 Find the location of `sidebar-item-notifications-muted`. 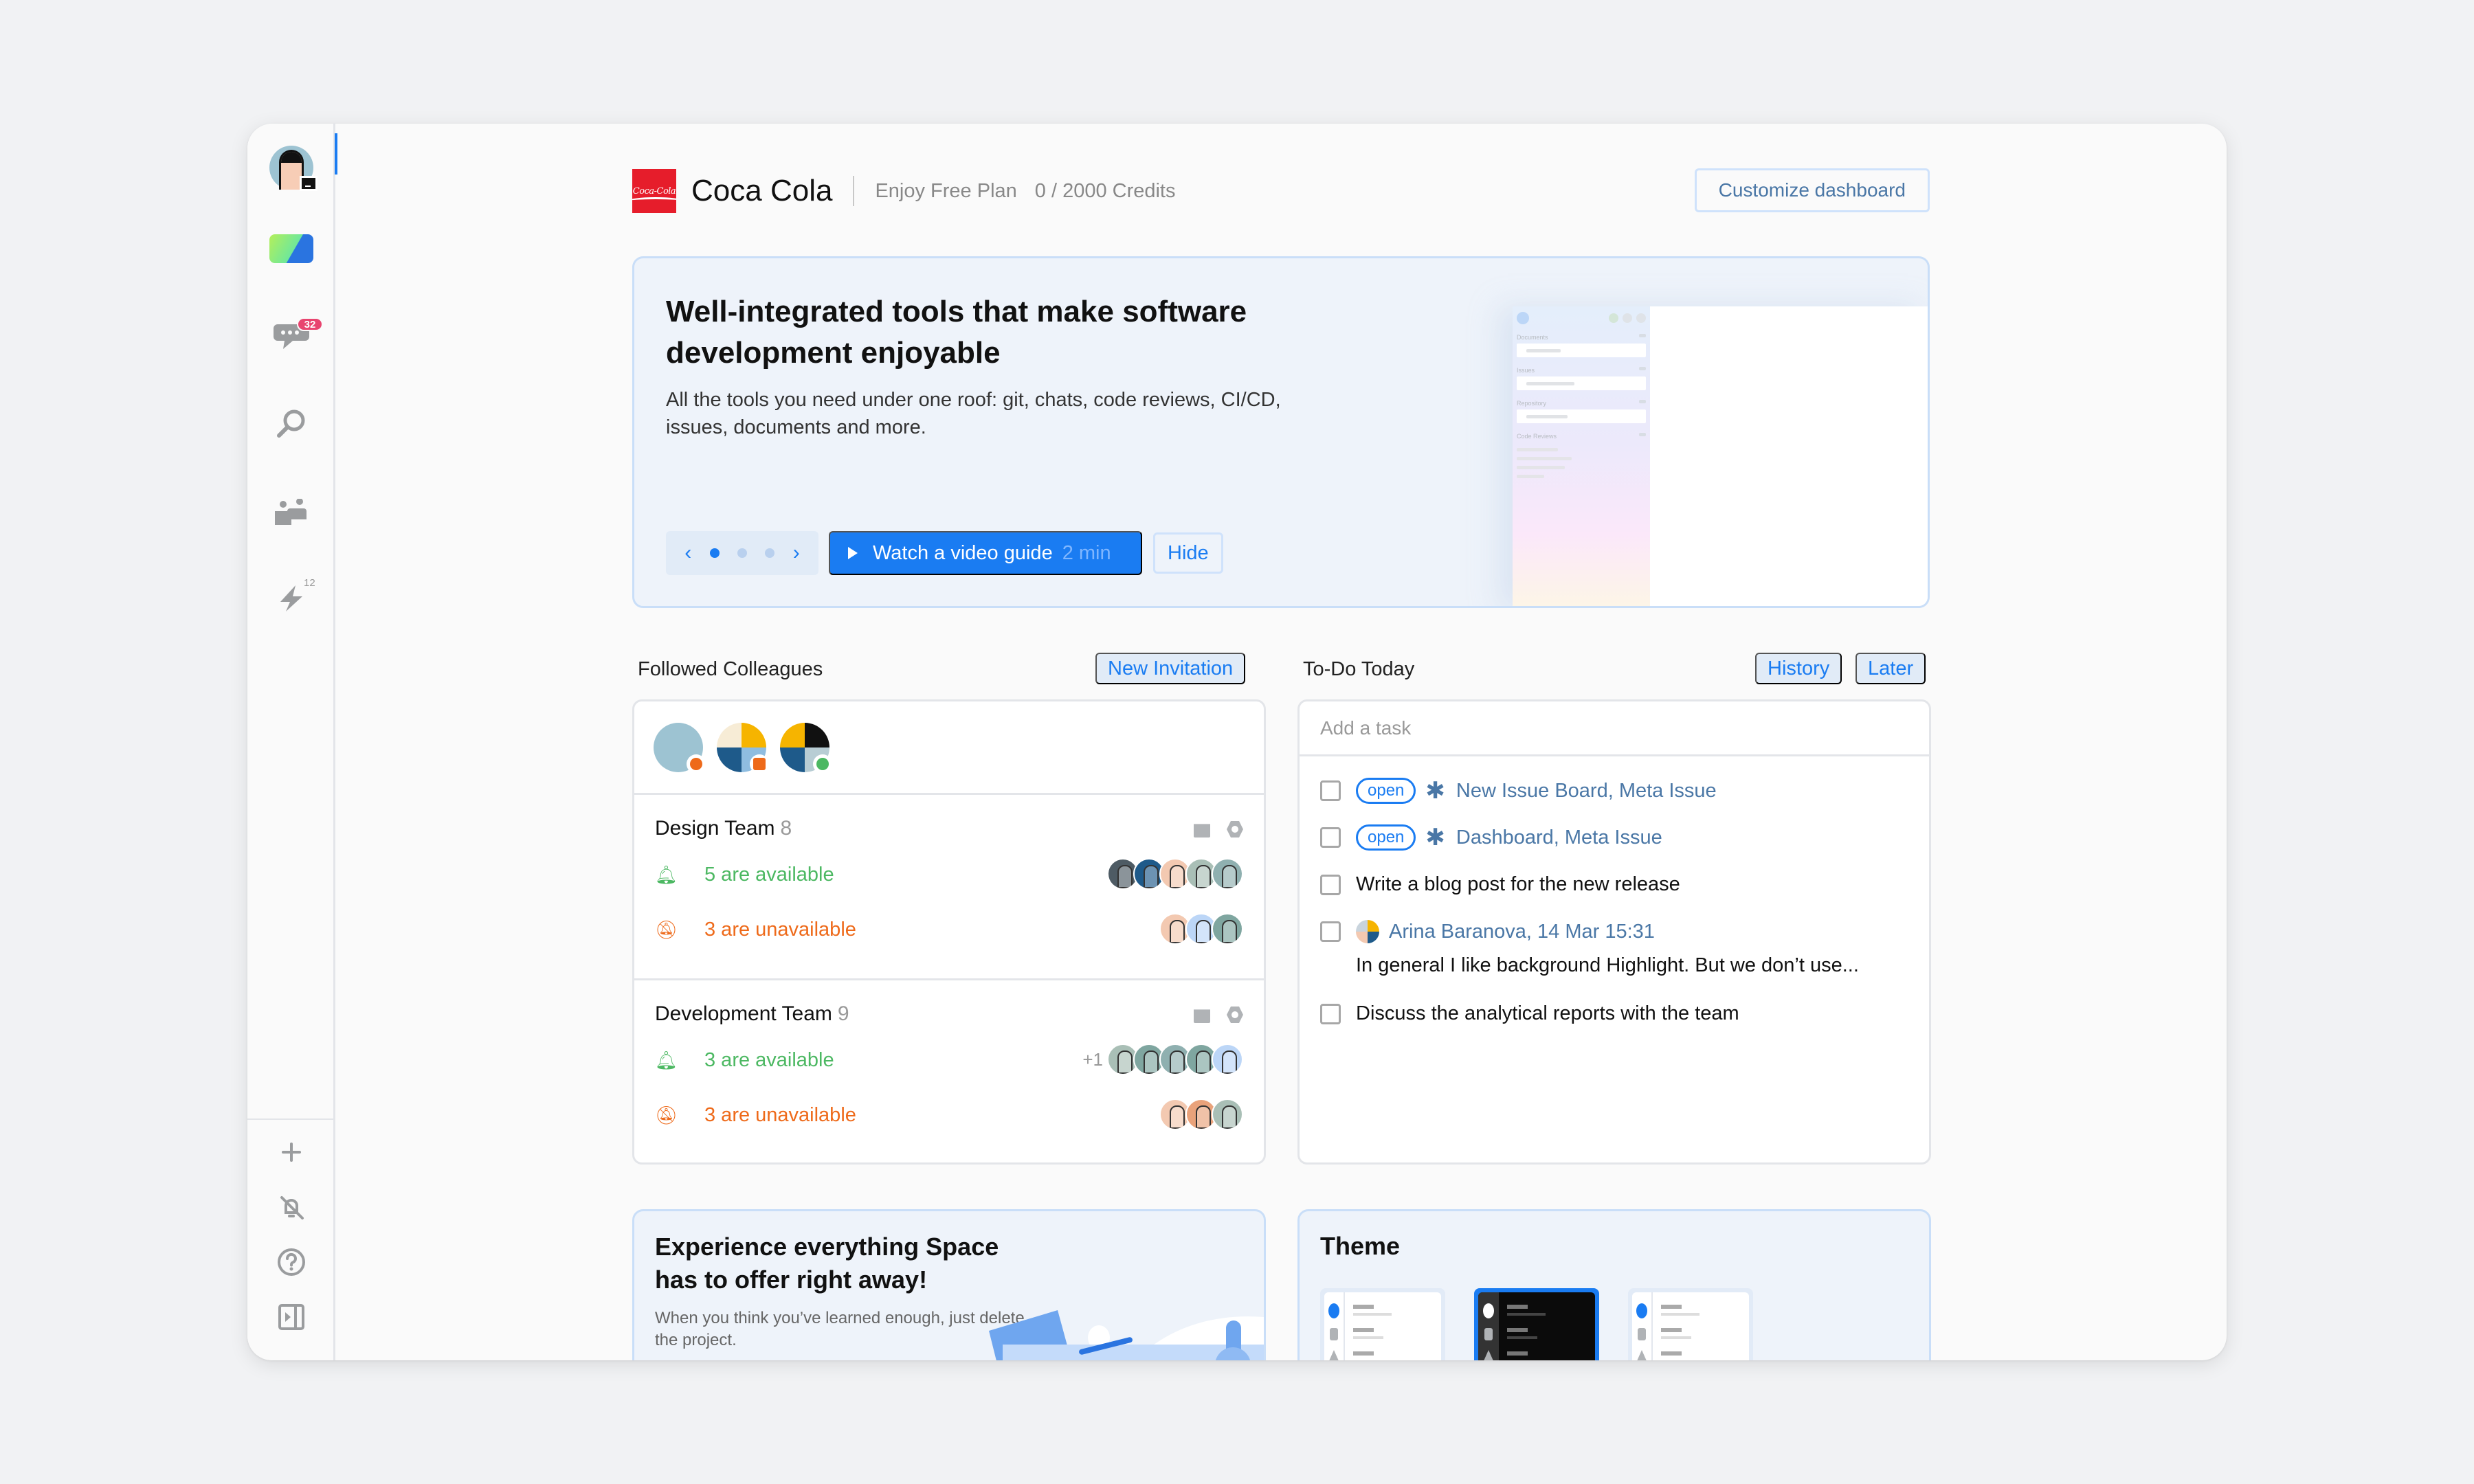

sidebar-item-notifications-muted is located at coordinates (291, 1207).